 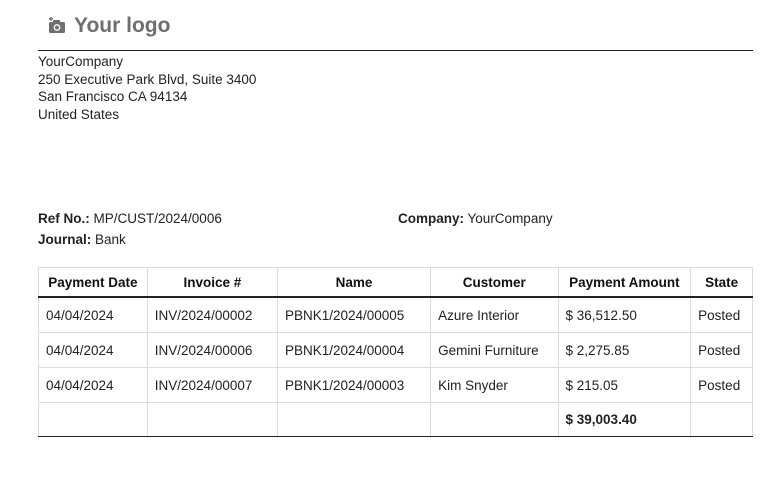 What do you see at coordinates (624, 350) in the screenshot?
I see `cell-amount: $ 2,275.85` at bounding box center [624, 350].